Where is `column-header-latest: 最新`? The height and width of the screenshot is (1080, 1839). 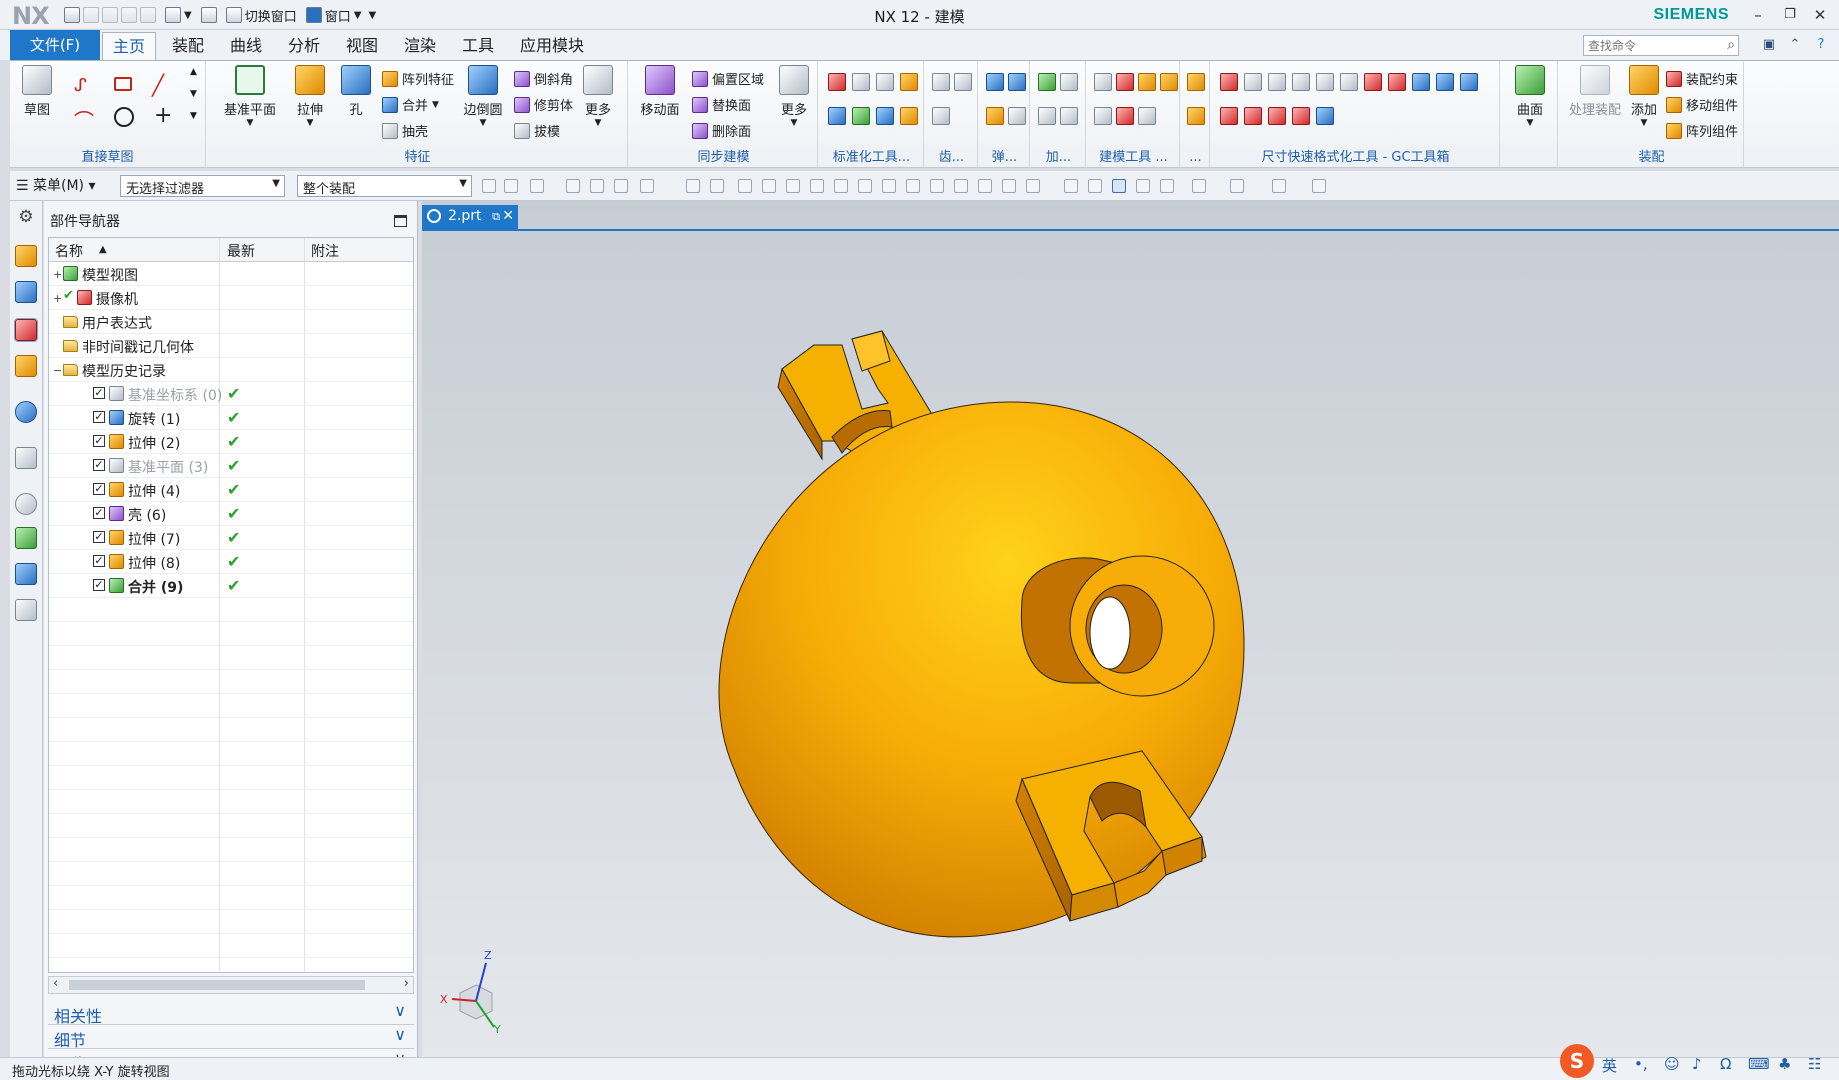 column-header-latest: 最新 is located at coordinates (241, 251).